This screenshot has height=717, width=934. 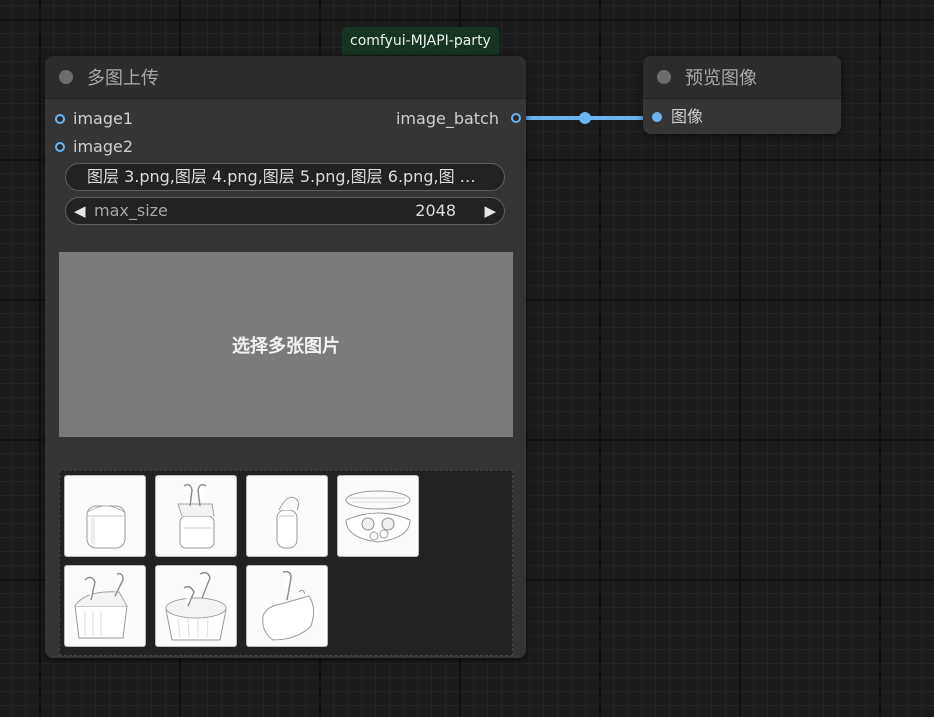 I want to click on preview-image-node: 预览图像 图像, so click(x=742, y=95).